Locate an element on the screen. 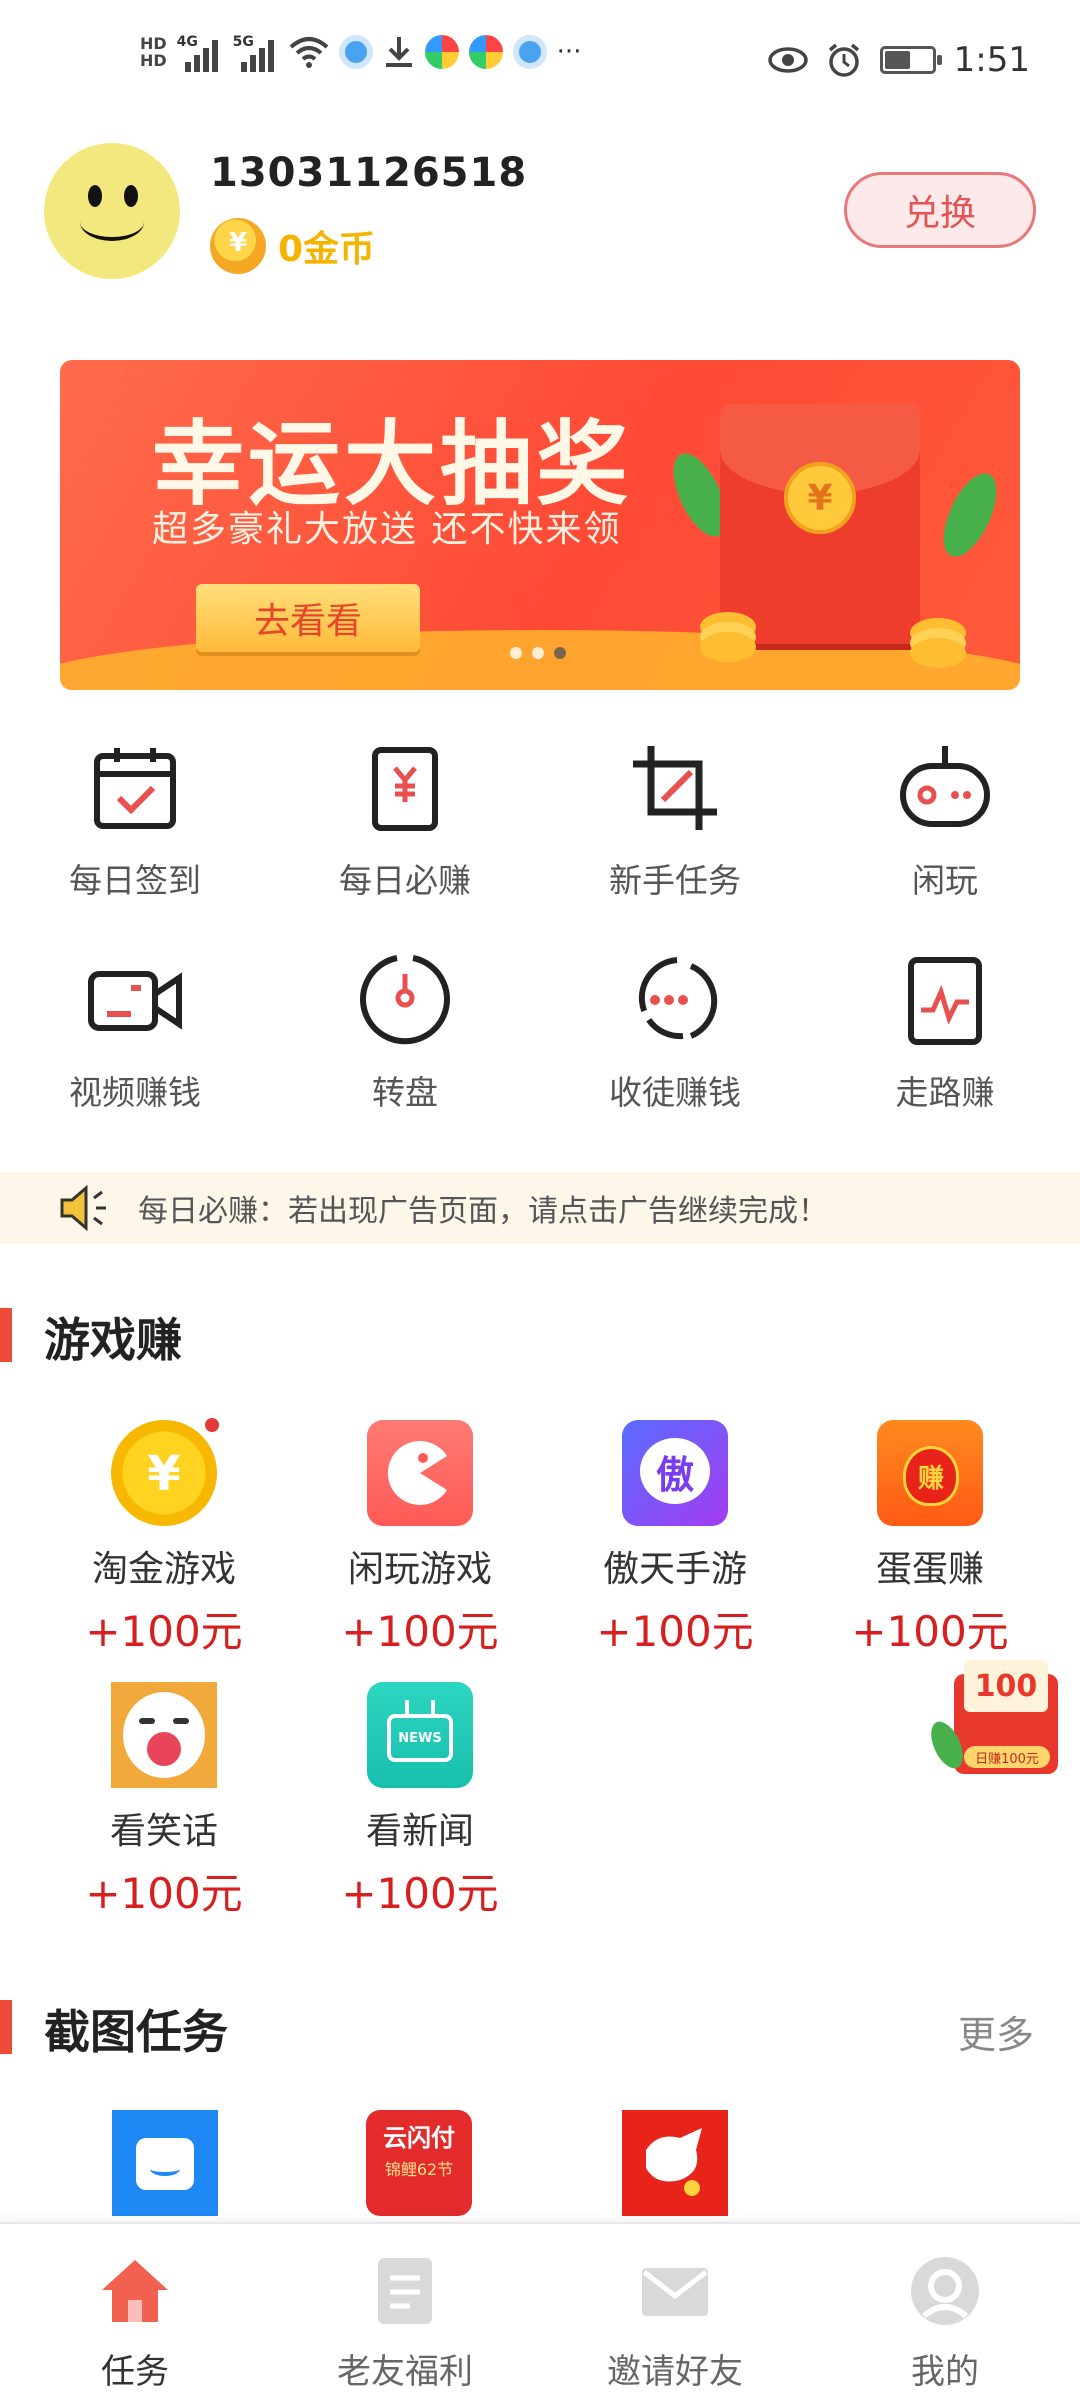 The height and width of the screenshot is (2400, 1080). avatar is located at coordinates (112, 211).